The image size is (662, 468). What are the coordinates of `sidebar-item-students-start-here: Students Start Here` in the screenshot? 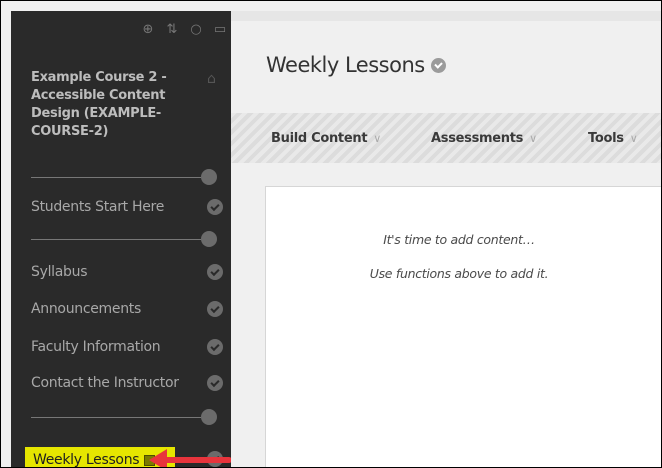 It's located at (131, 207).